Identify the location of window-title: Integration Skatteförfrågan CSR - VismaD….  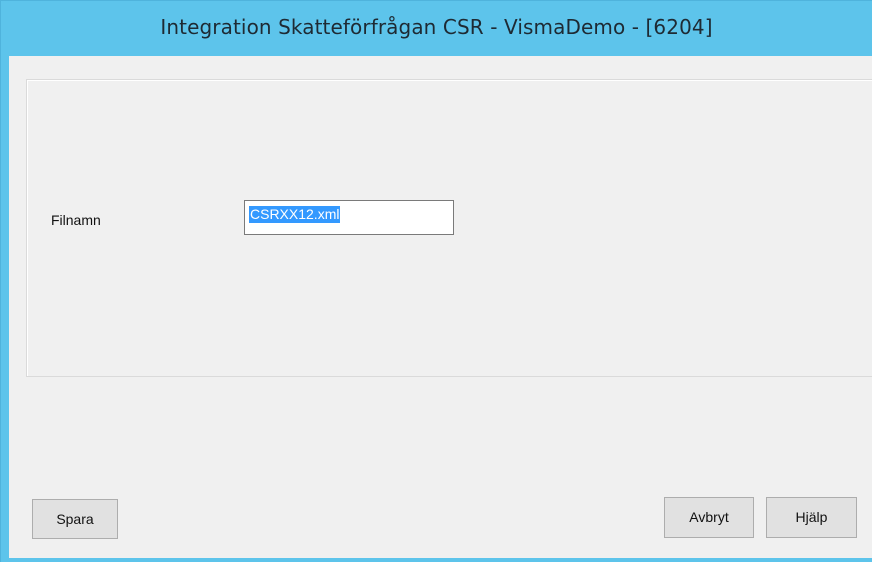
(436, 27).